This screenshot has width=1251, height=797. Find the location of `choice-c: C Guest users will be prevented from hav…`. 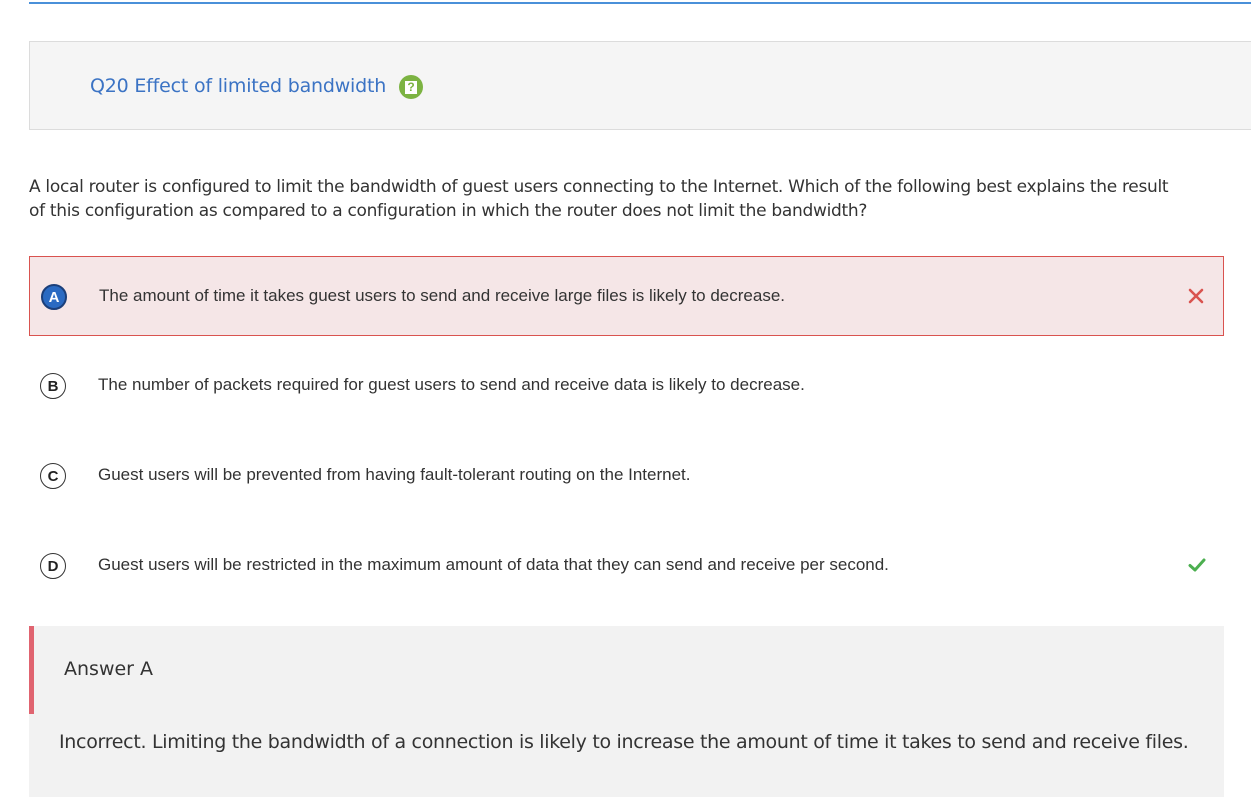

choice-c: C Guest users will be prevented from hav… is located at coordinates (626, 476).